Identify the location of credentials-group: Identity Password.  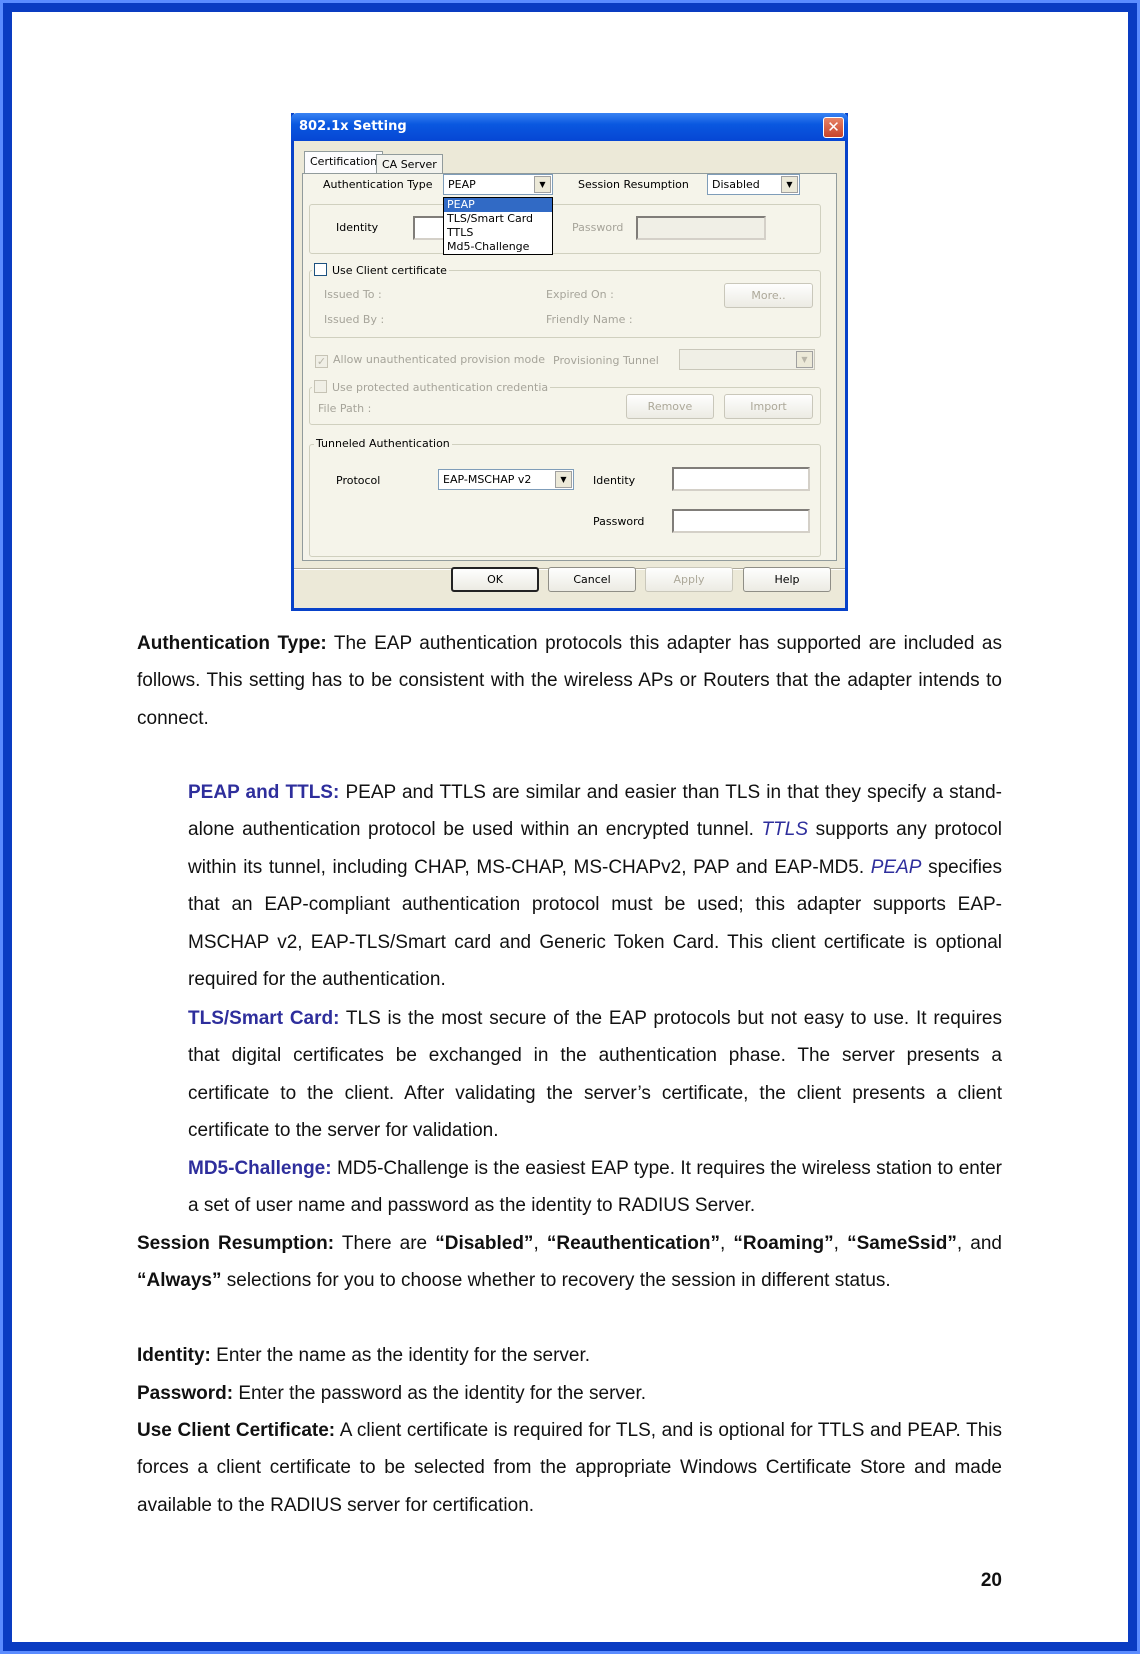
(565, 229).